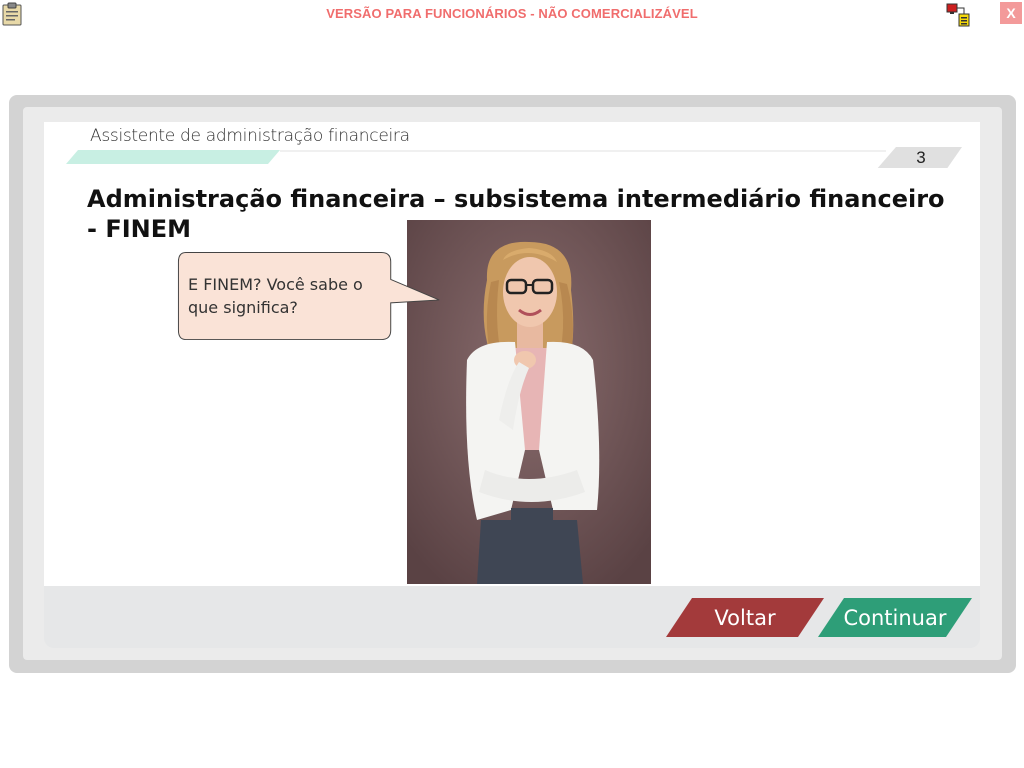 This screenshot has width=1024, height=768. Describe the element at coordinates (275, 296) in the screenshot. I see `speech-text: E FINEM? Você sabe o que significa?` at that location.